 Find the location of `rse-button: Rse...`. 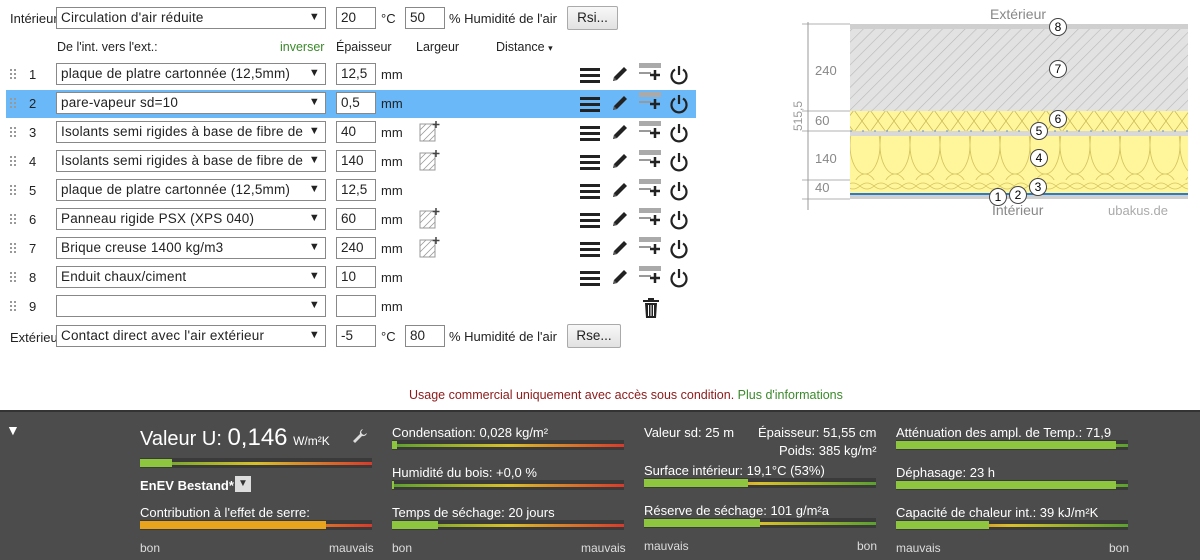

rse-button: Rse... is located at coordinates (594, 336).